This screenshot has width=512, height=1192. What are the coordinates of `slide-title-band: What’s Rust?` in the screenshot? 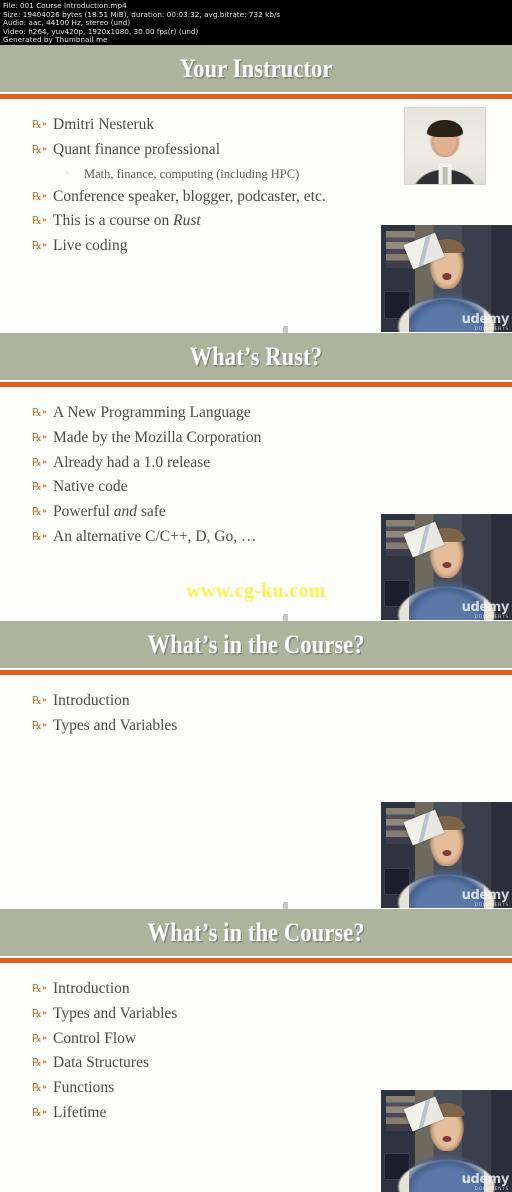 It's located at (256, 356).